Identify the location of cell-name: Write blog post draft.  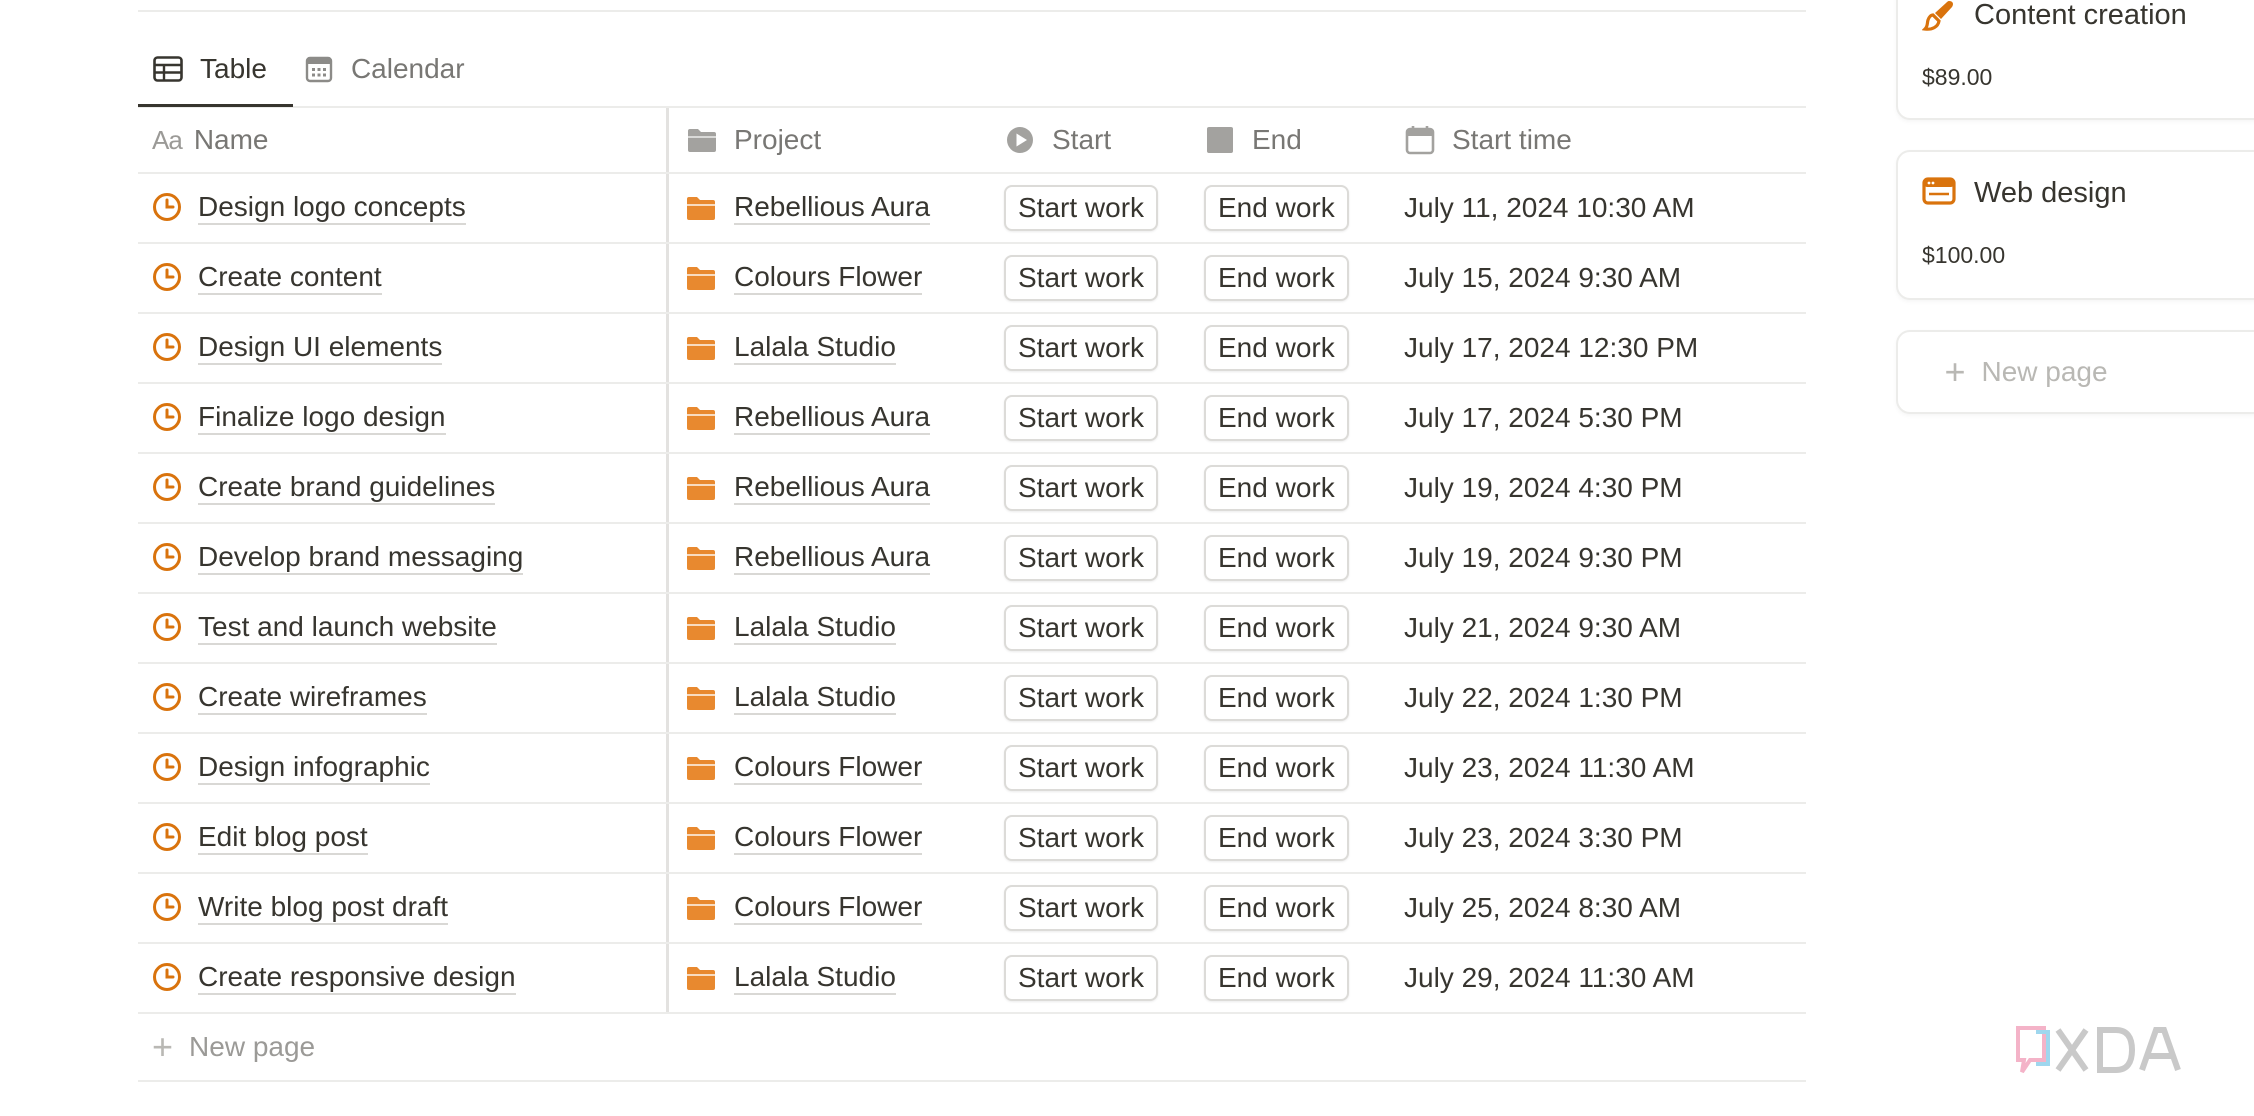
(403, 908).